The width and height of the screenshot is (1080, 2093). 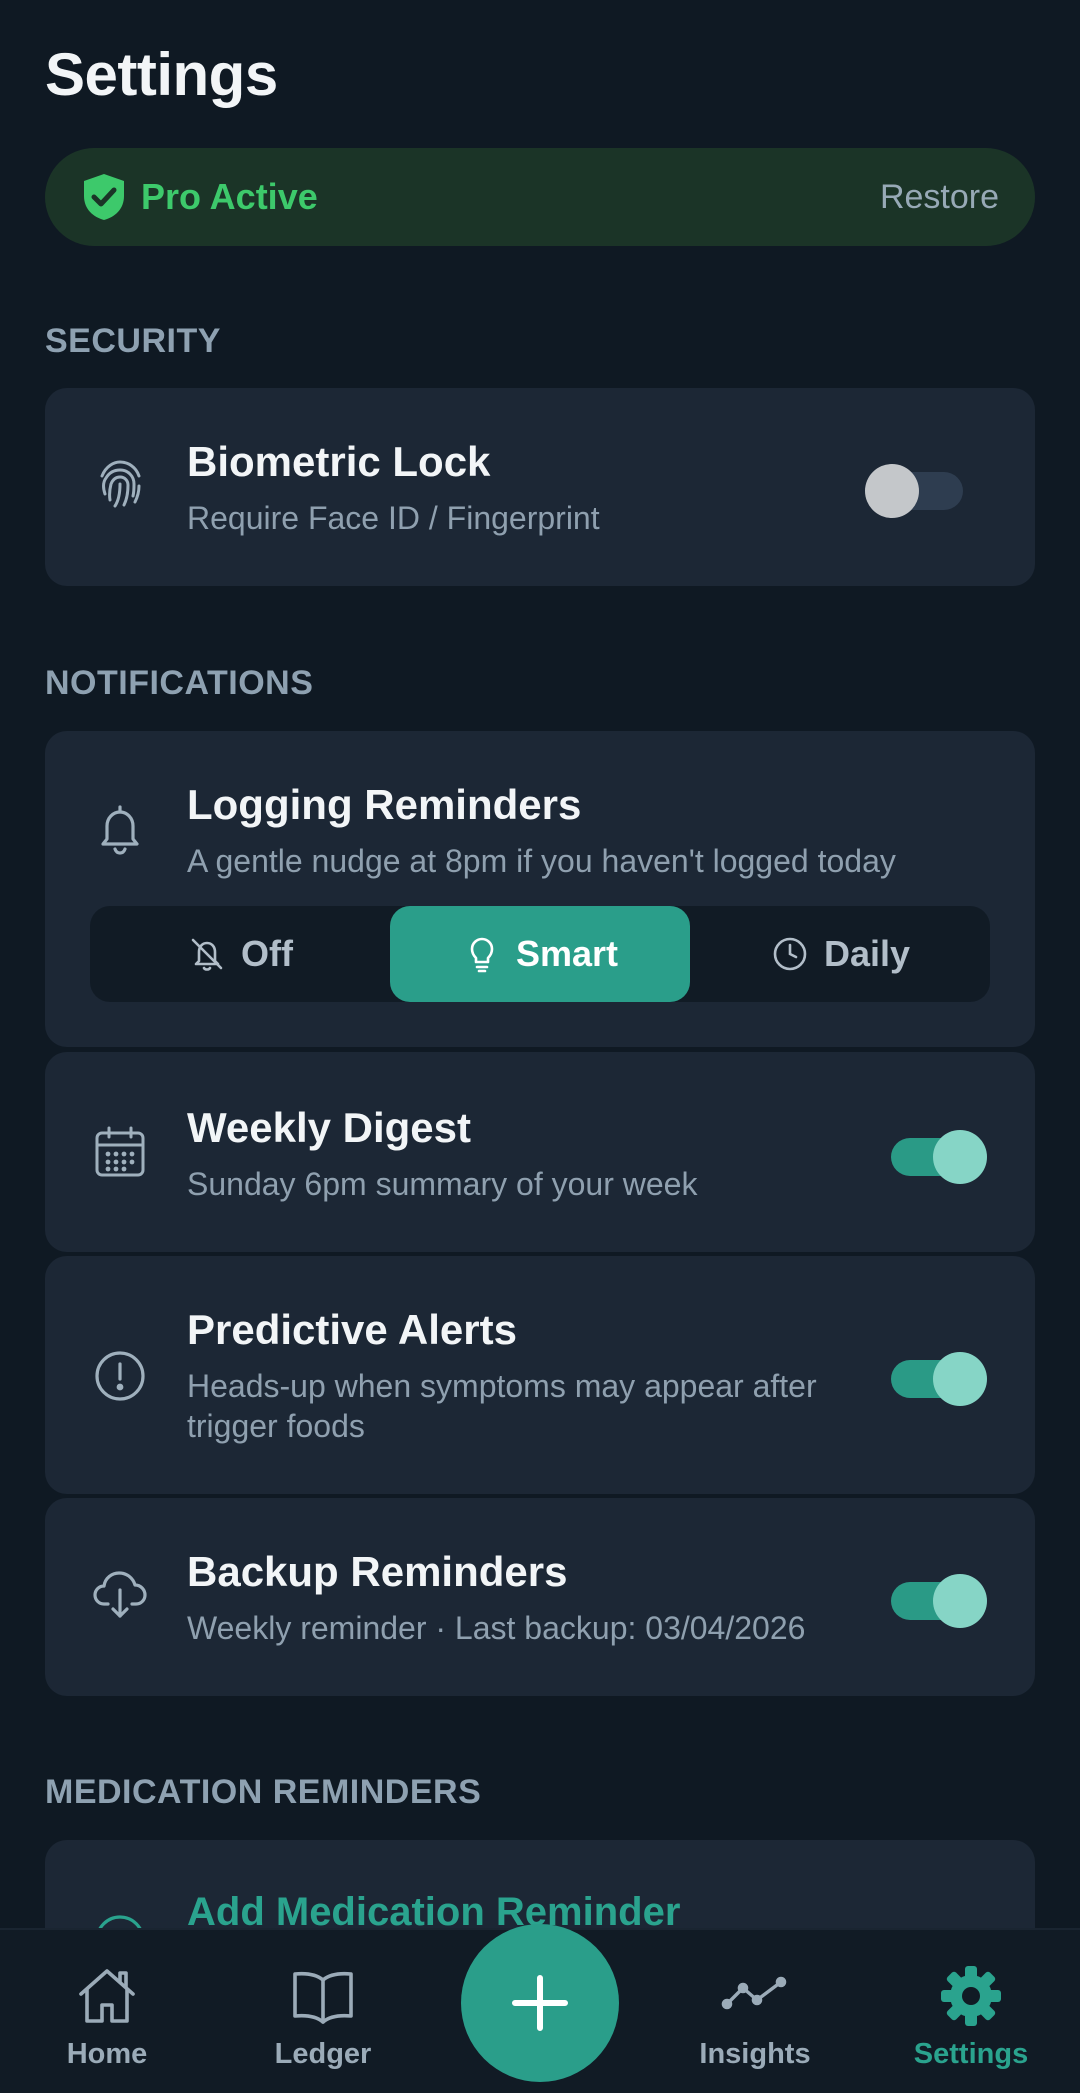 I want to click on segment-smart-label: Smart, so click(x=567, y=953).